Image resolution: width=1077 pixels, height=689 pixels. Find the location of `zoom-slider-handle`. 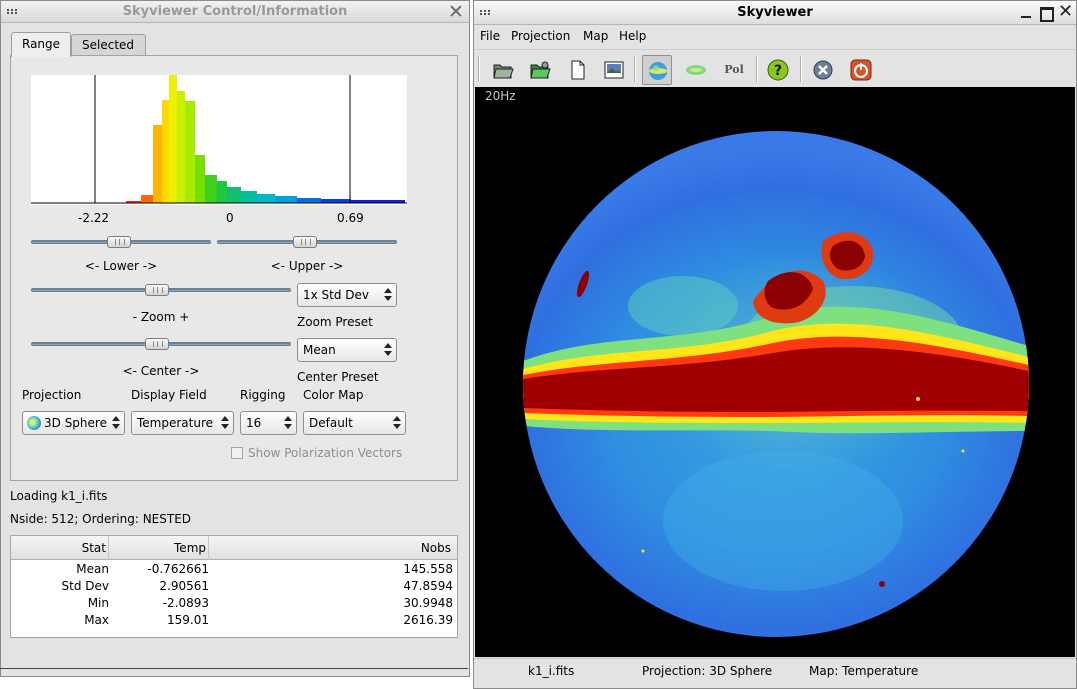

zoom-slider-handle is located at coordinates (157, 290).